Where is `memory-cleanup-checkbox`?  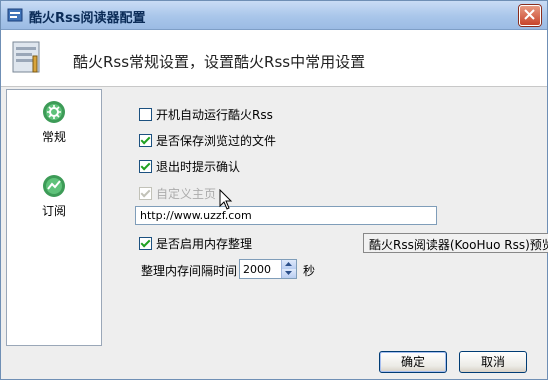
memory-cleanup-checkbox is located at coordinates (145, 243).